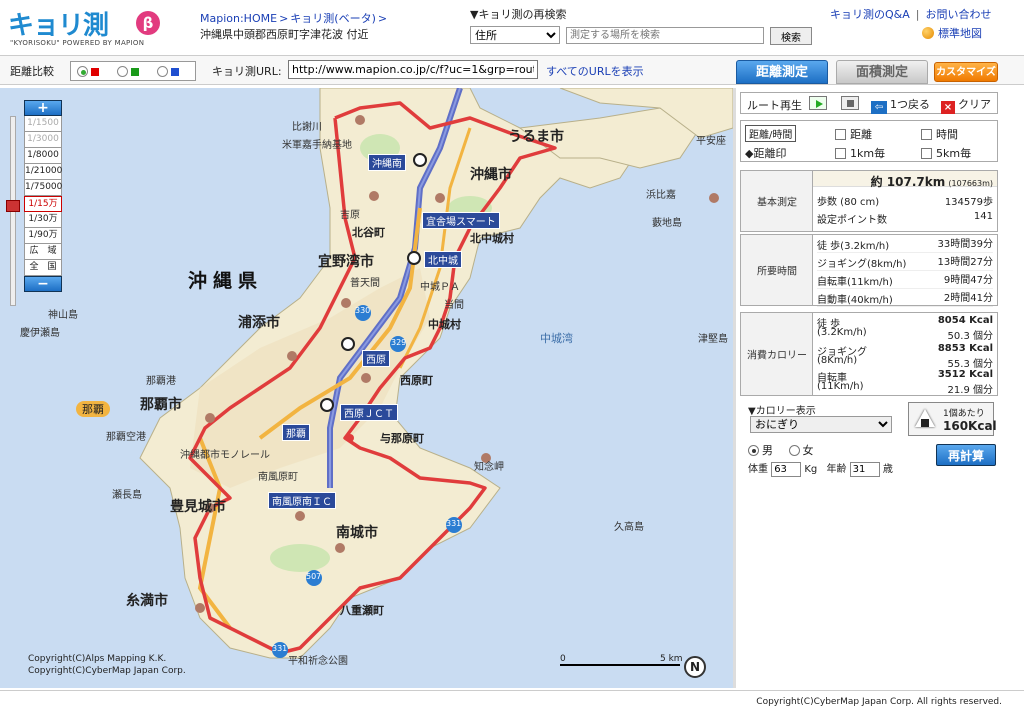  What do you see at coordinates (43, 284) in the screenshot?
I see `zoom-out-button: −` at bounding box center [43, 284].